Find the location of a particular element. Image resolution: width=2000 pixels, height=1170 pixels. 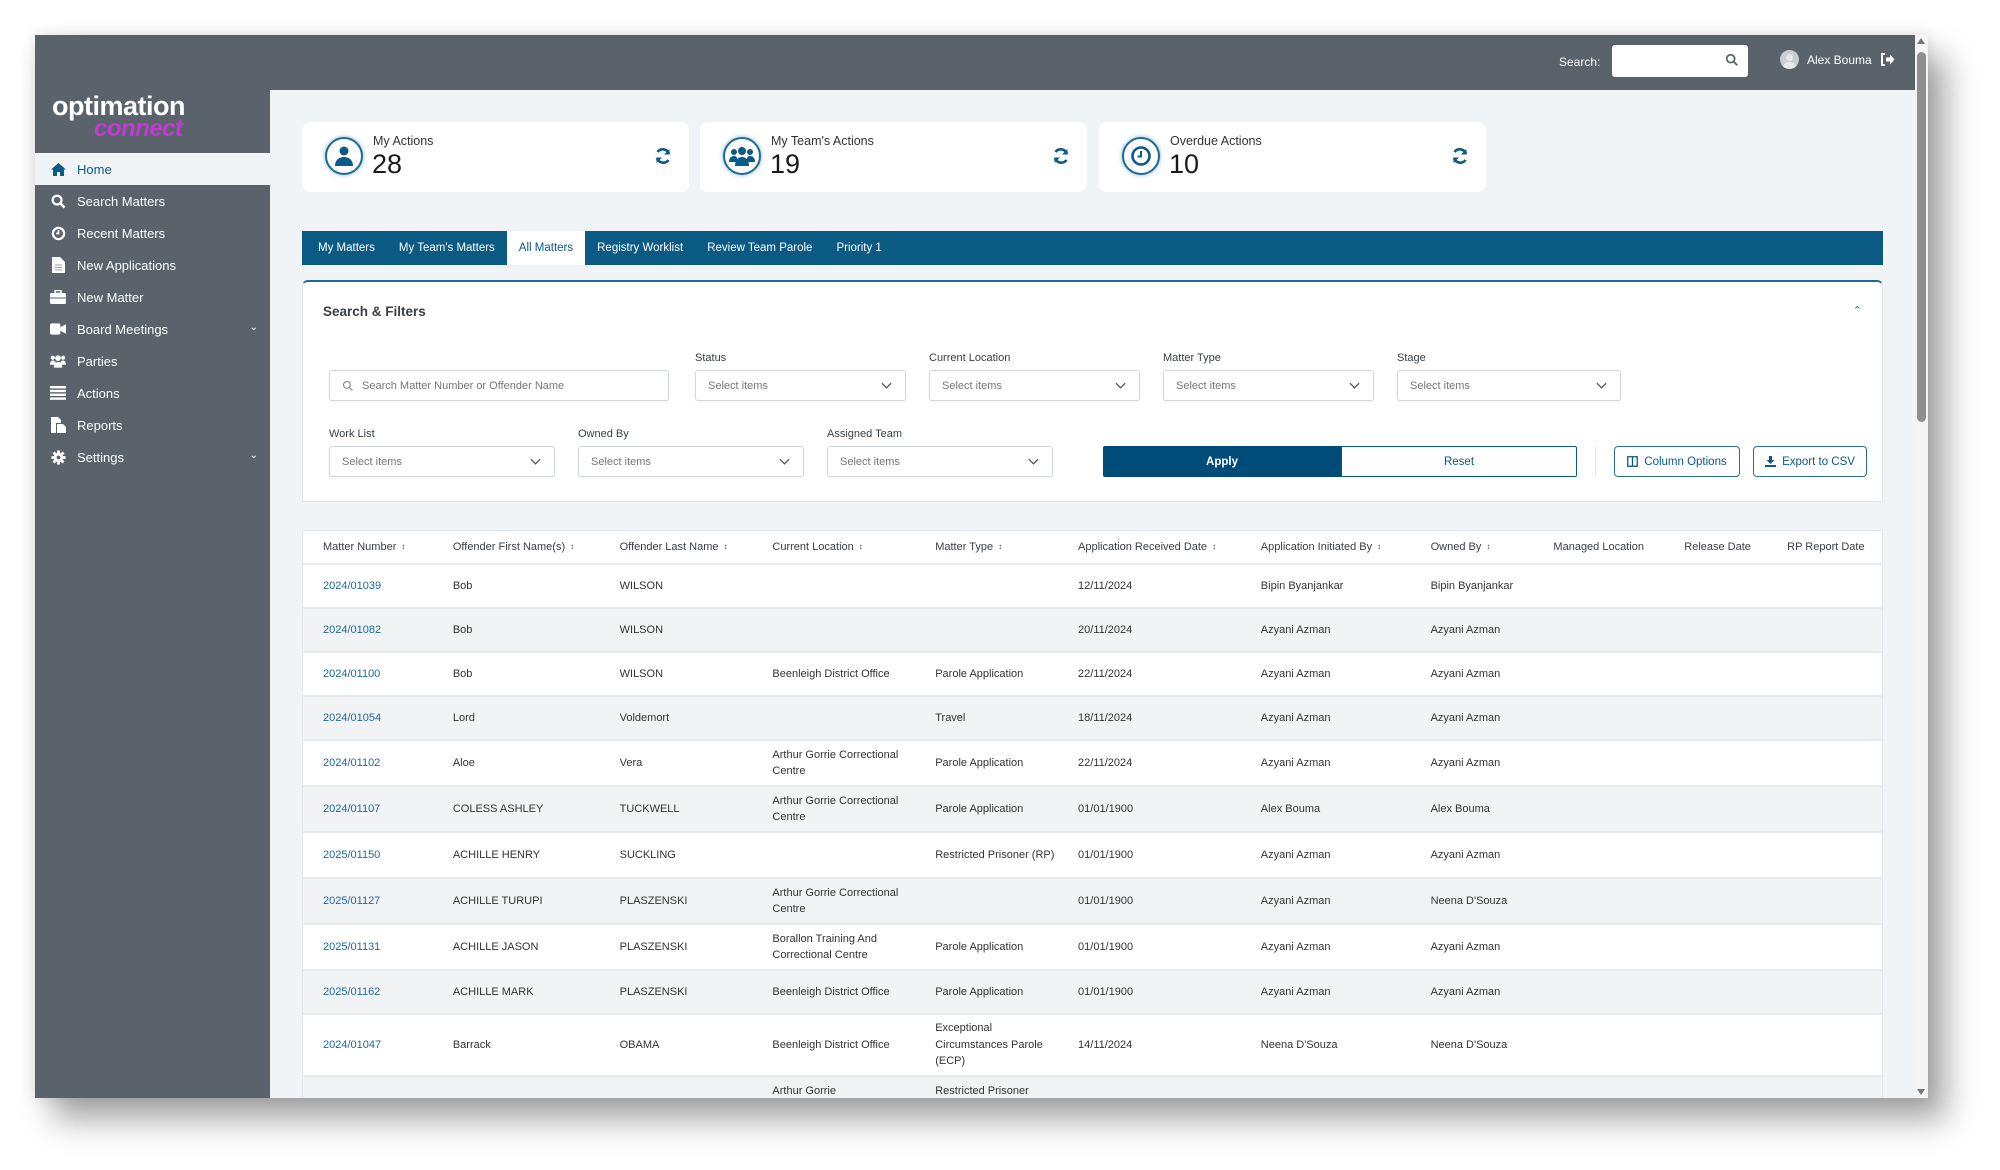

matter-number-link: 2024/01100 is located at coordinates (368, 674).